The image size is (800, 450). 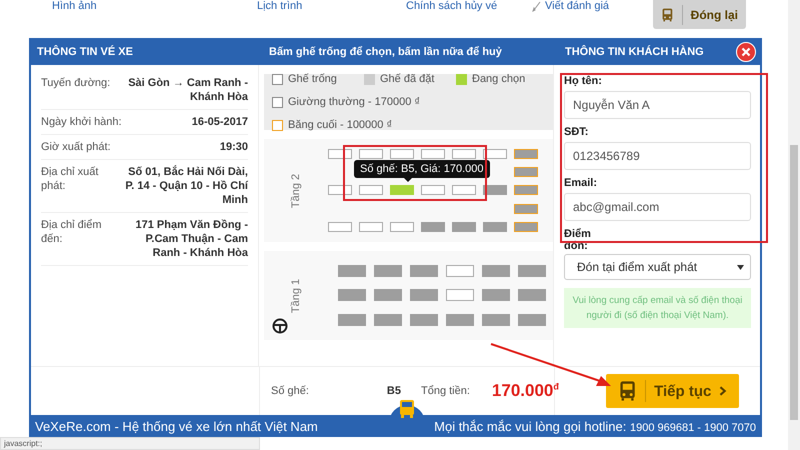 What do you see at coordinates (740, 267) in the screenshot?
I see `caret-icon` at bounding box center [740, 267].